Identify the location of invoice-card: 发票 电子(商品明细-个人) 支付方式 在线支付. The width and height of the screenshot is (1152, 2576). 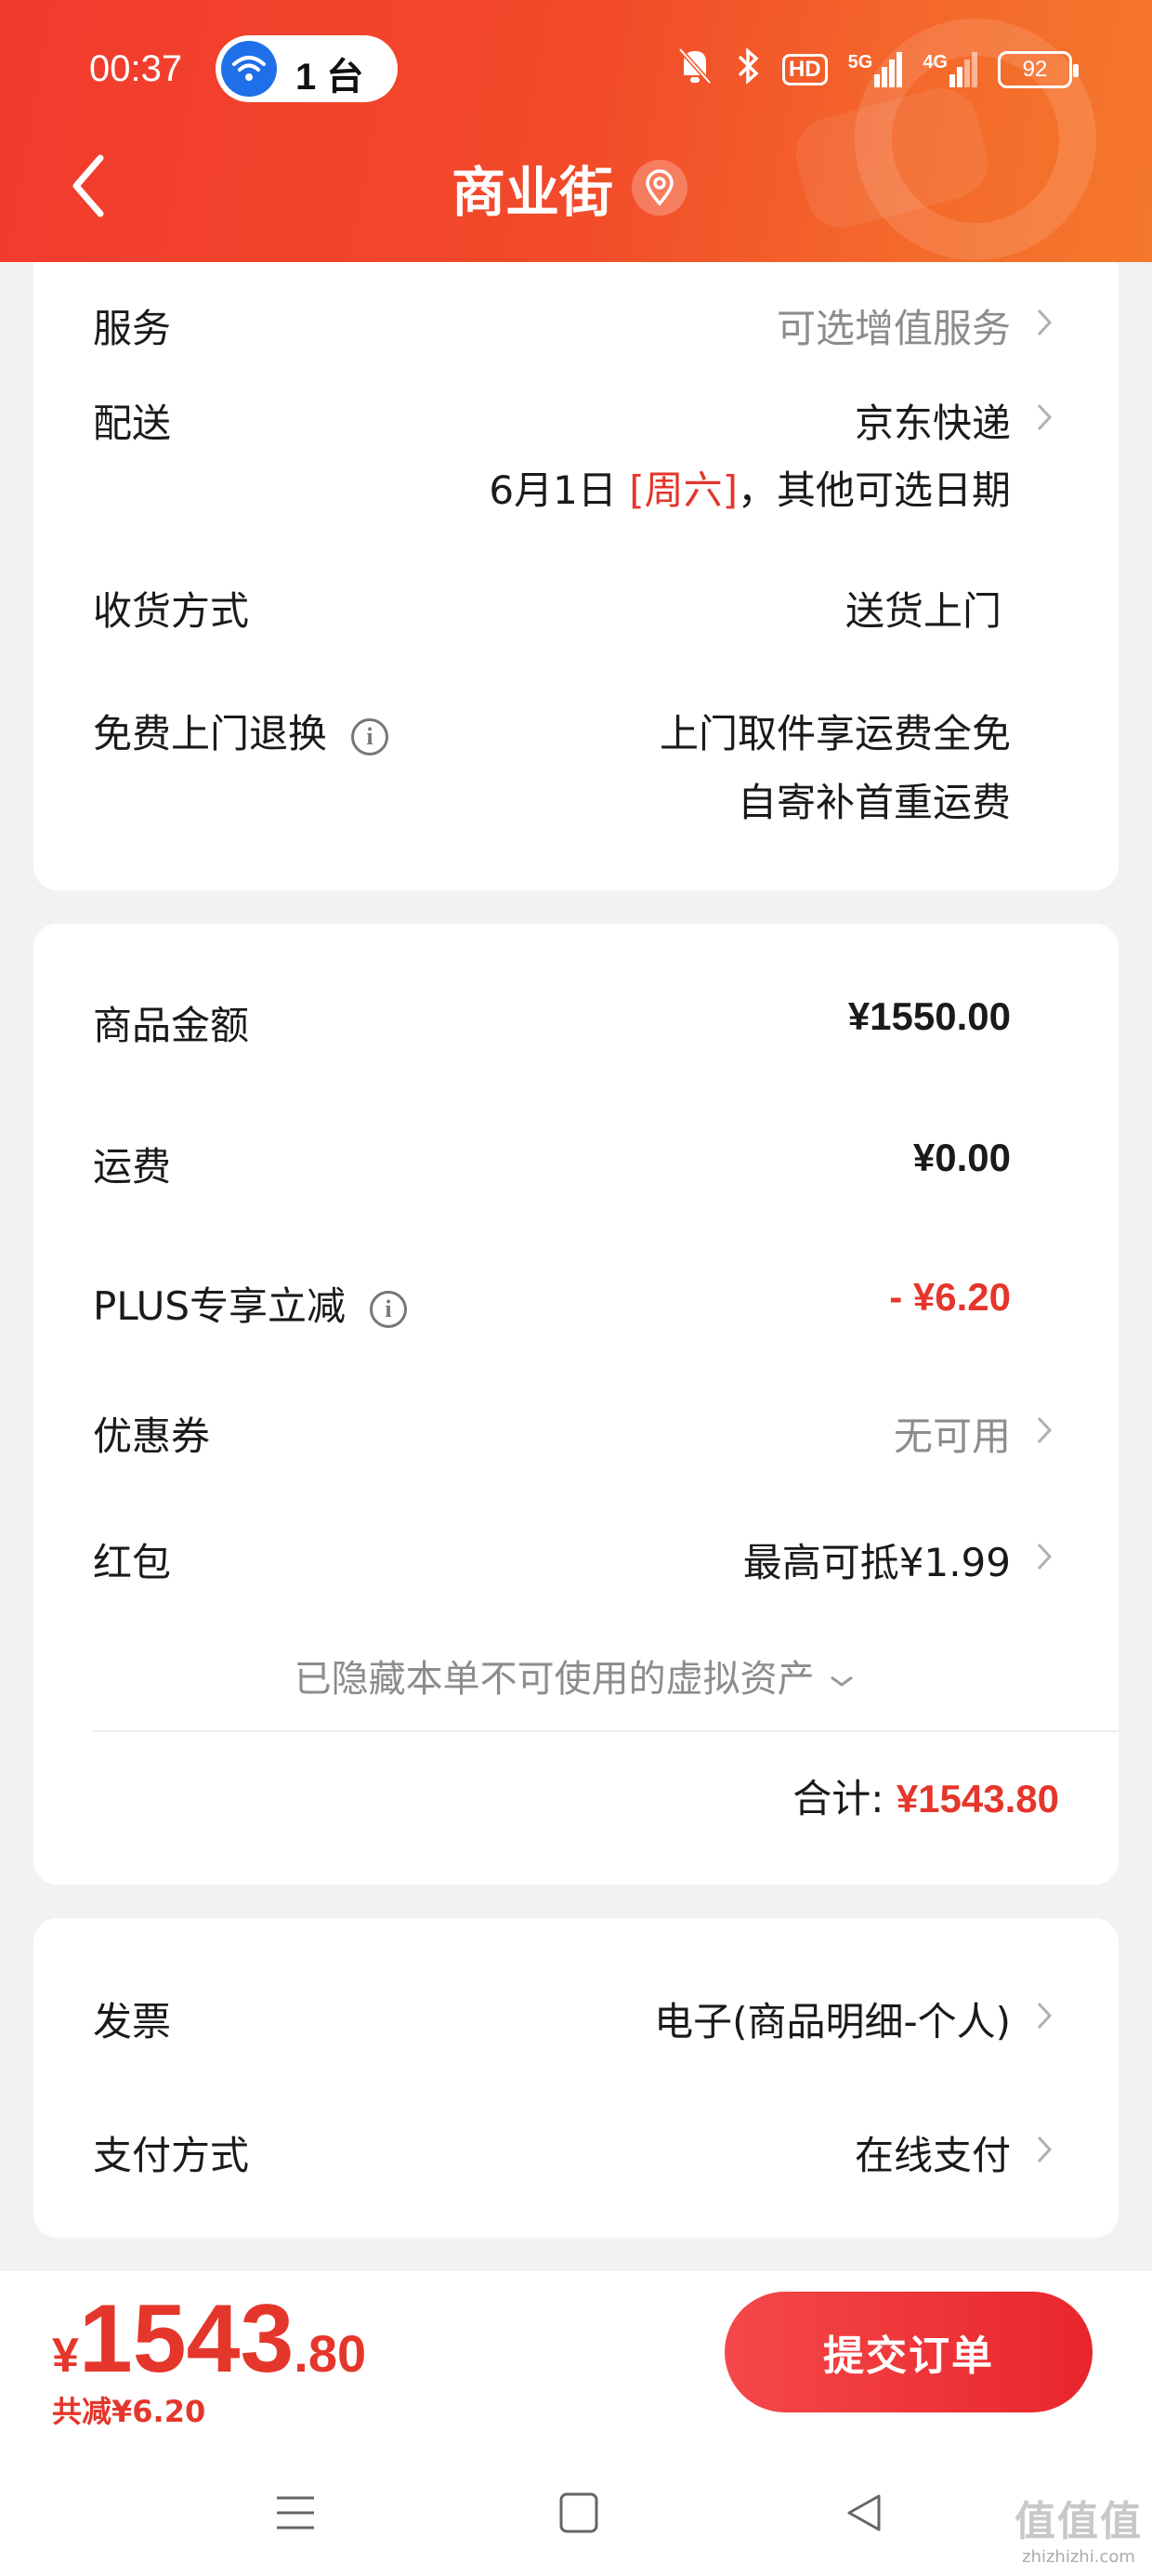
(576, 2078).